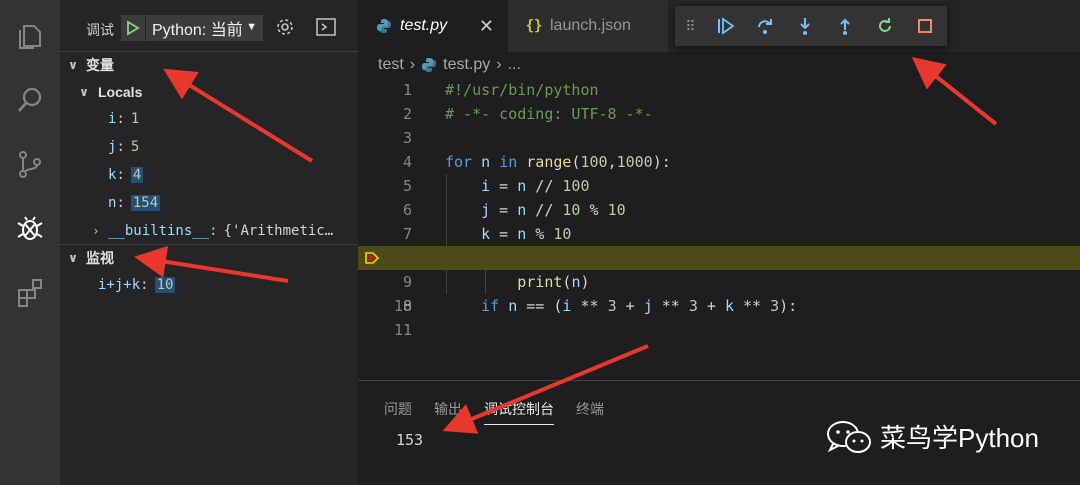  Describe the element at coordinates (719, 234) in the screenshot. I see `code-line: 7 k = n % 10` at that location.